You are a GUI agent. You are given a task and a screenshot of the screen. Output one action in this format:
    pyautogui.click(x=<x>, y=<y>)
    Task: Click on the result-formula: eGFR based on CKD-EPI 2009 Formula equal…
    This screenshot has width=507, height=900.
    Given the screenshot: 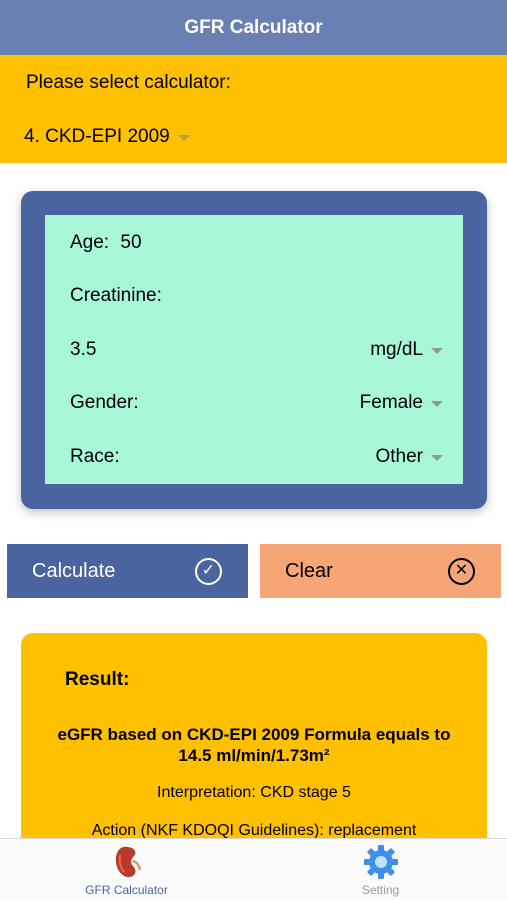 What is the action you would take?
    pyautogui.click(x=254, y=745)
    